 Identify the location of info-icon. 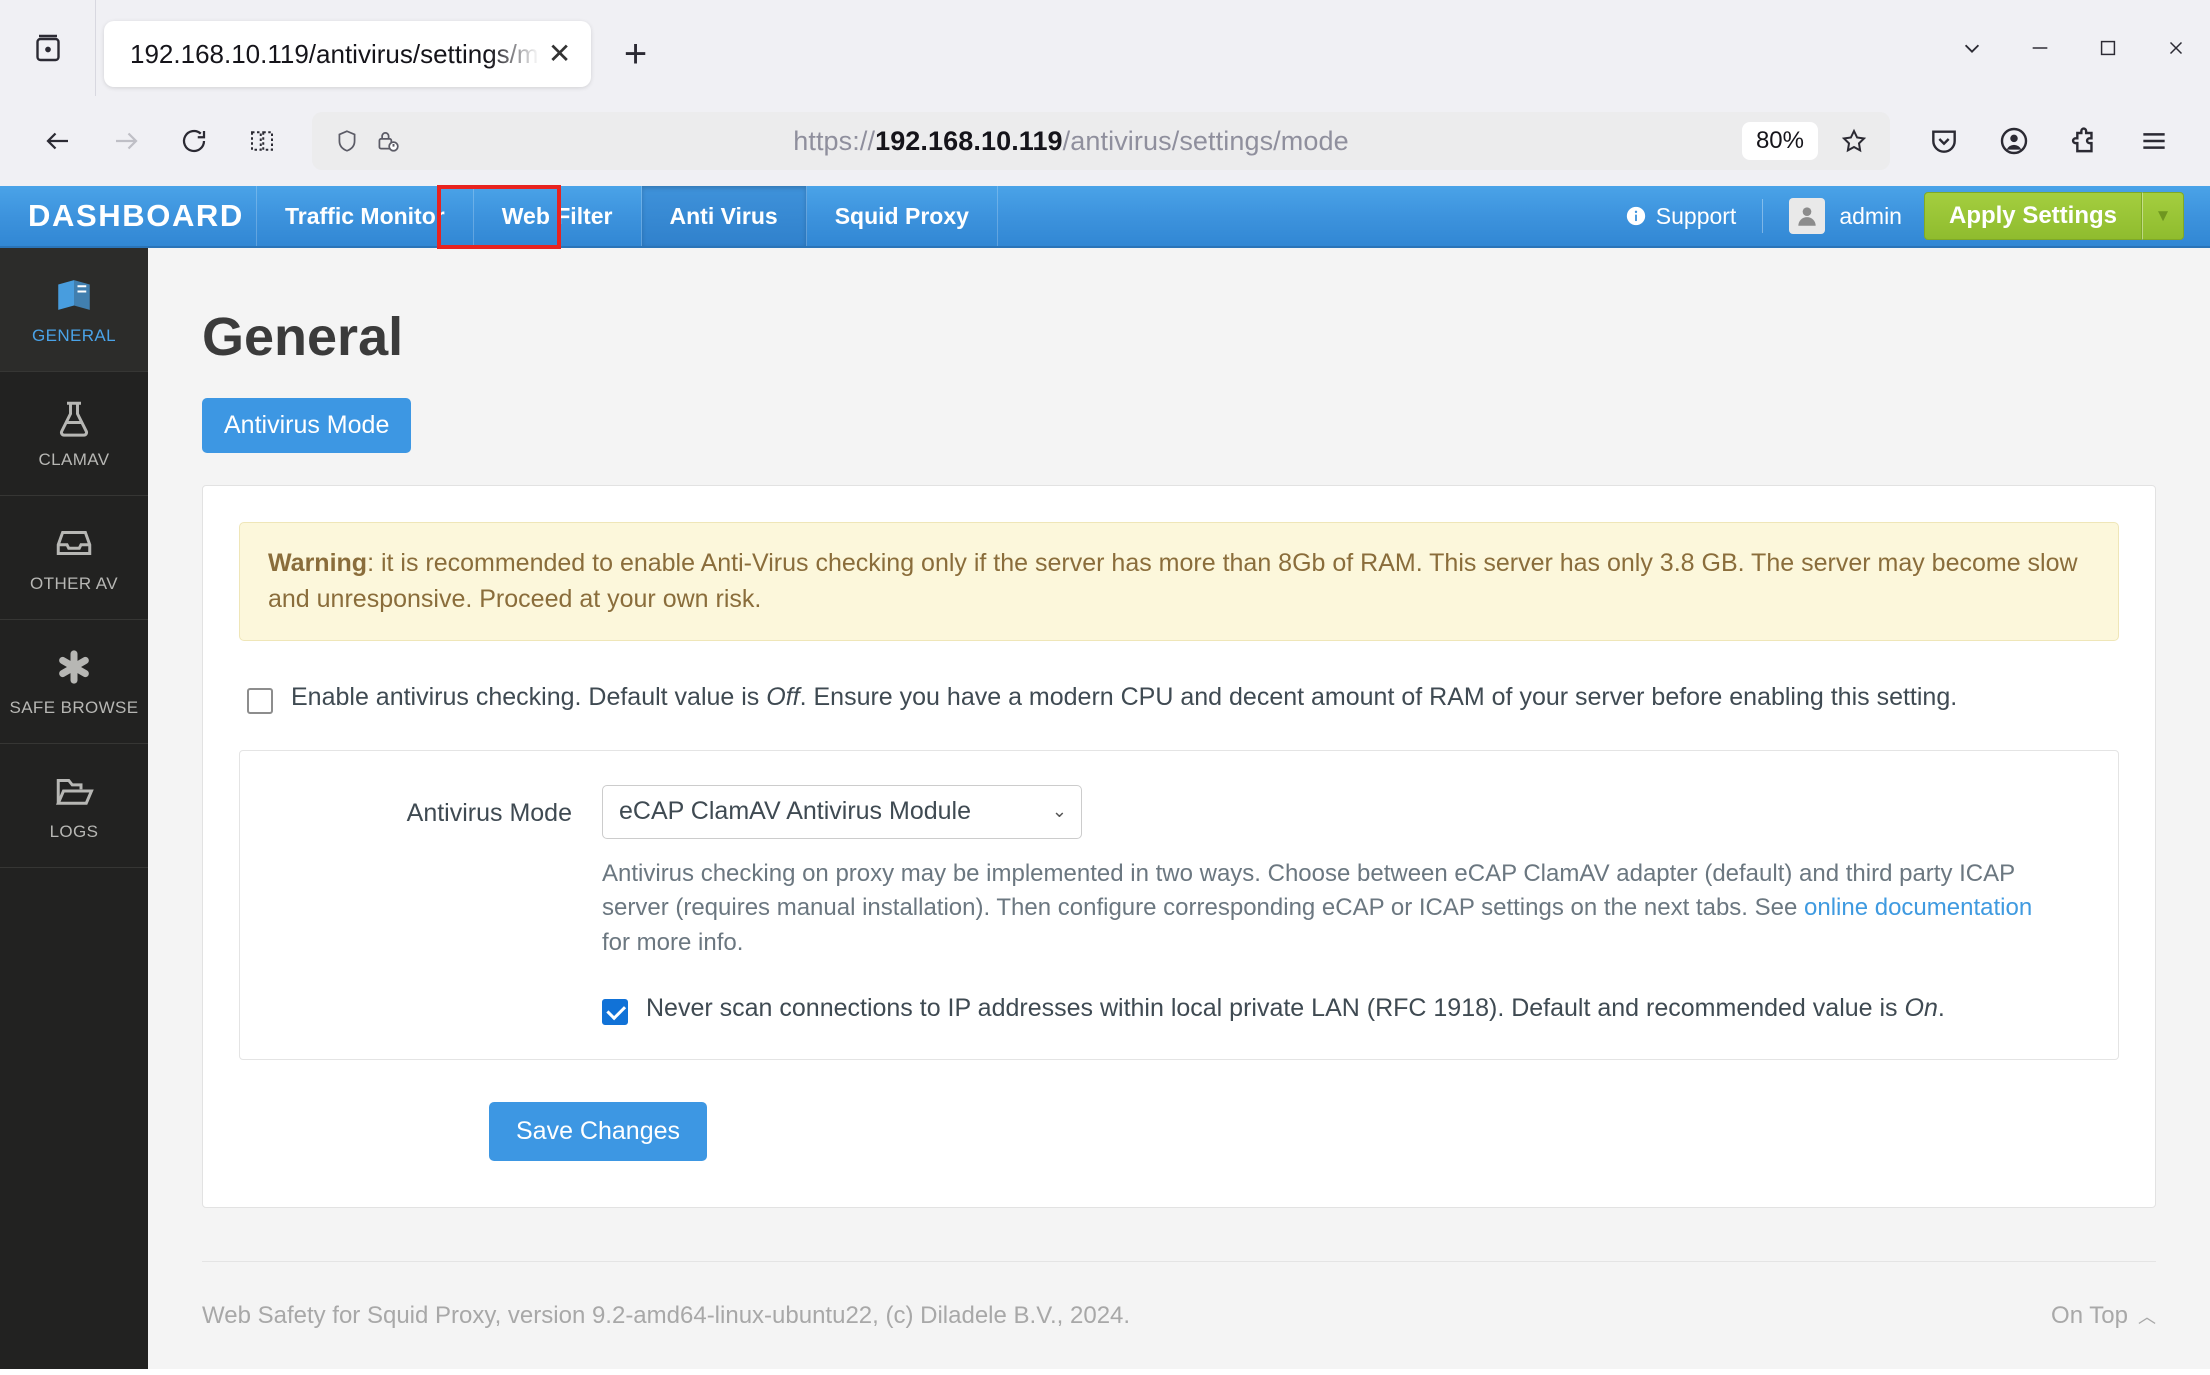
(1635, 216).